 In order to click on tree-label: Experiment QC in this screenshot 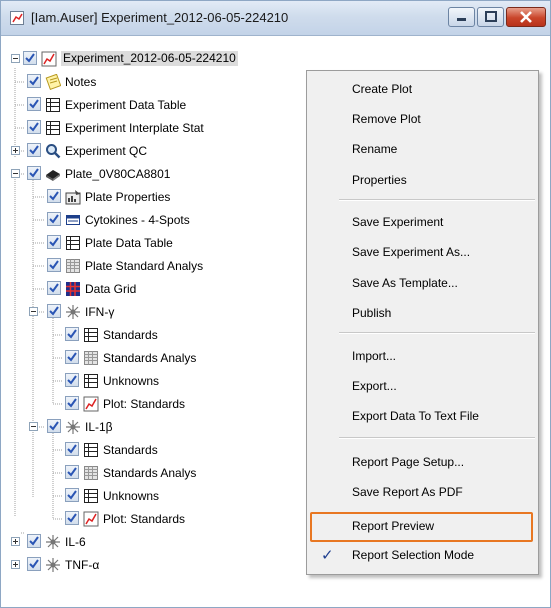, I will do `click(106, 151)`.